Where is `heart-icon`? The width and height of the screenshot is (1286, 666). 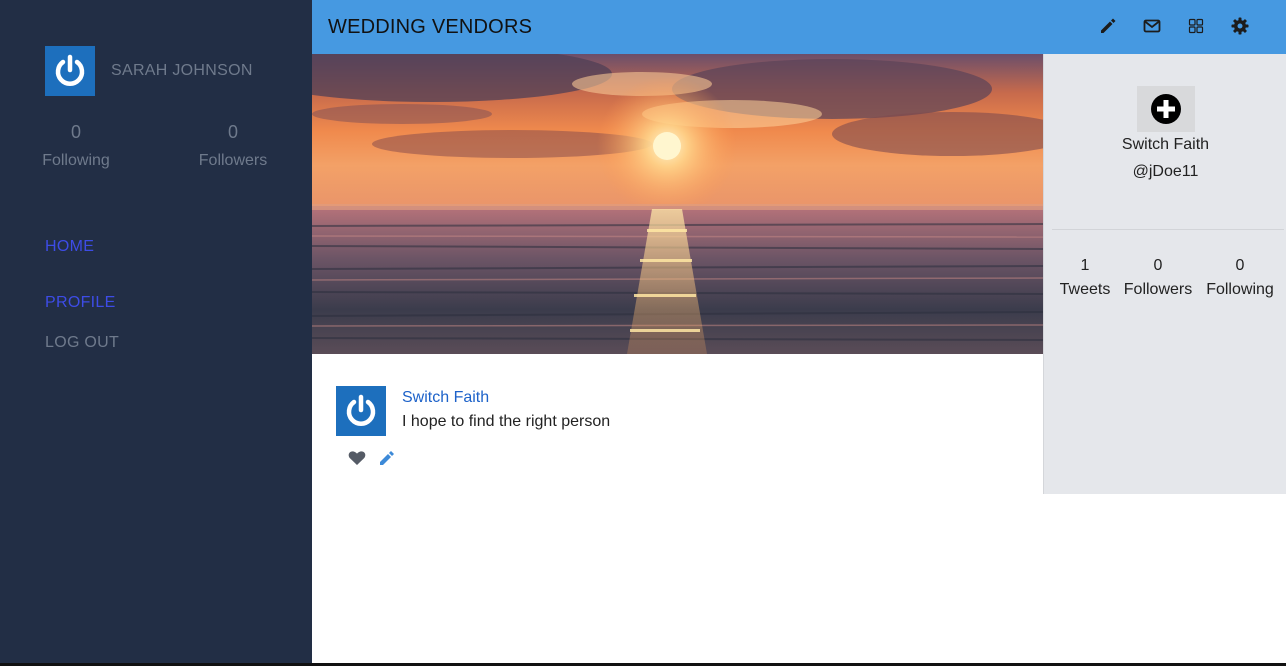 heart-icon is located at coordinates (357, 458).